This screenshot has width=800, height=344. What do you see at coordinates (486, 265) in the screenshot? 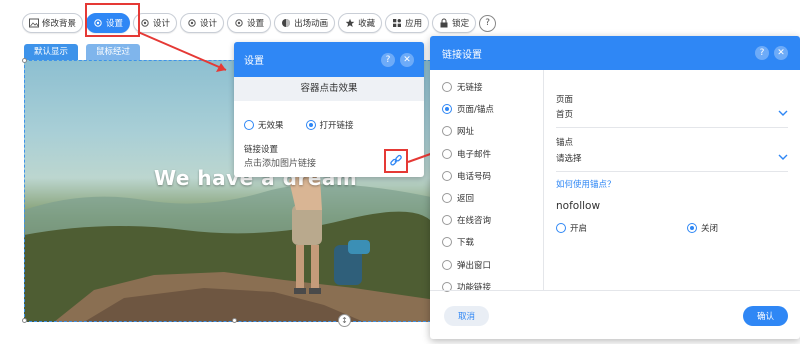
I see `link-type-popup: 弹出窗口` at bounding box center [486, 265].